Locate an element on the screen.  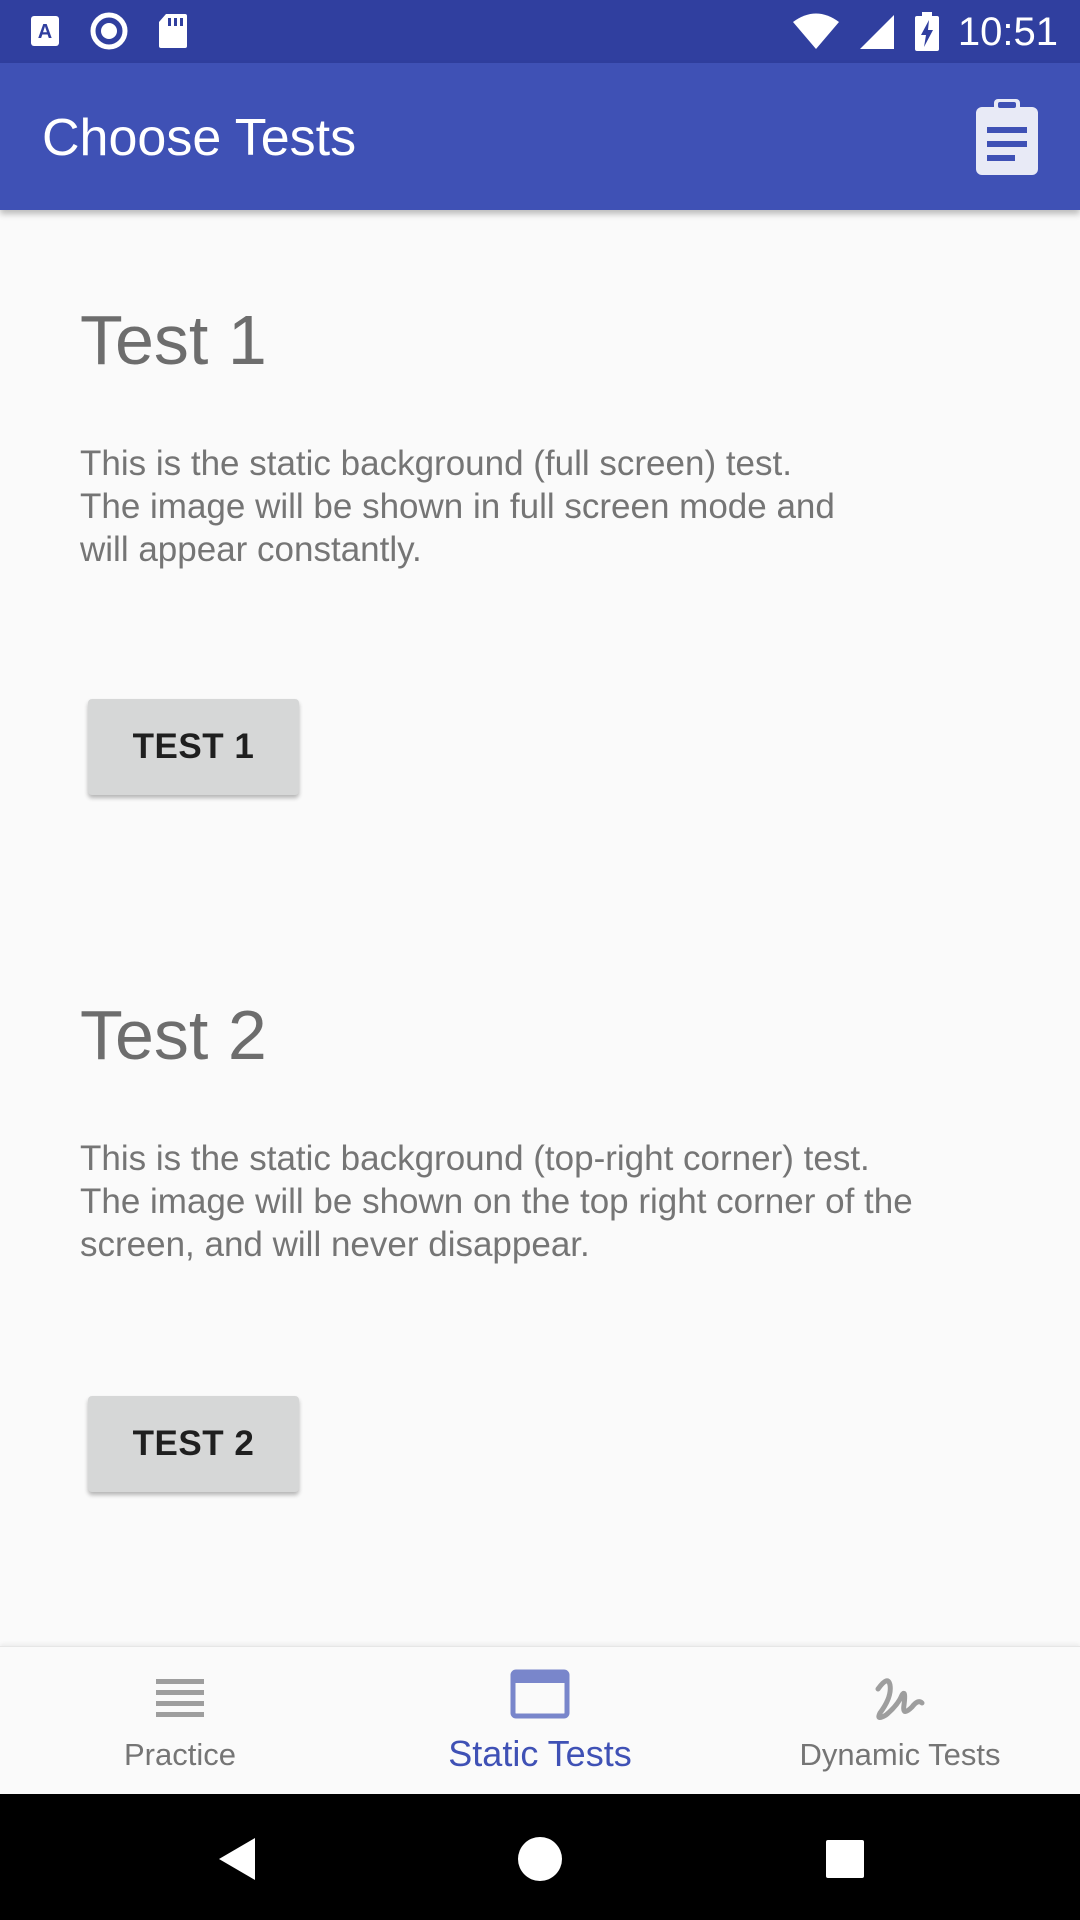
clipboard-icon is located at coordinates (1007, 137).